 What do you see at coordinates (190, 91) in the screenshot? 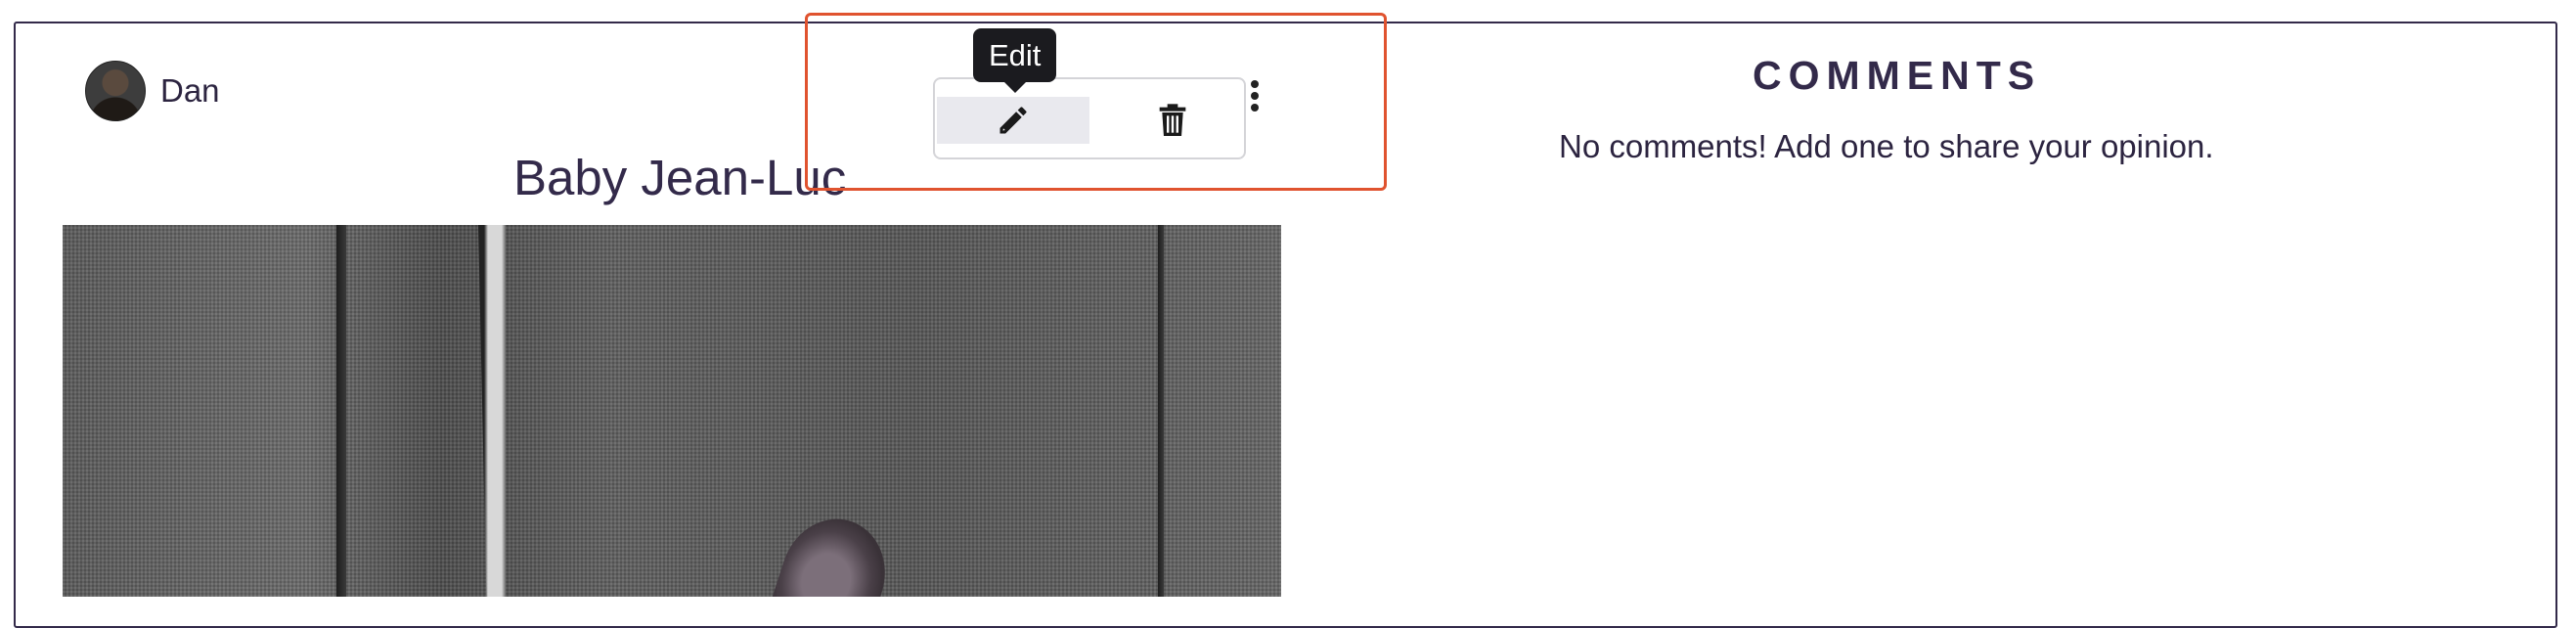
I see `author-name: Dan` at bounding box center [190, 91].